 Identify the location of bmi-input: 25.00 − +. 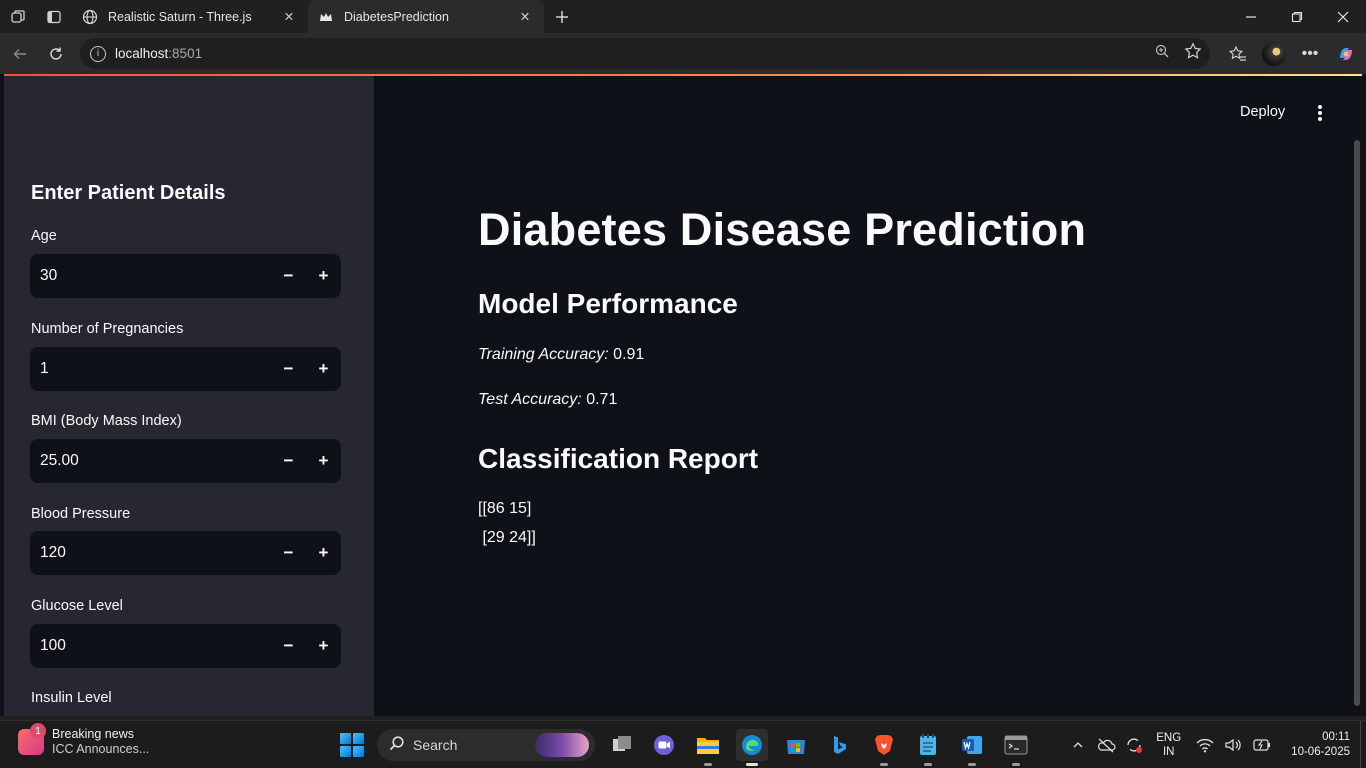
(185, 461).